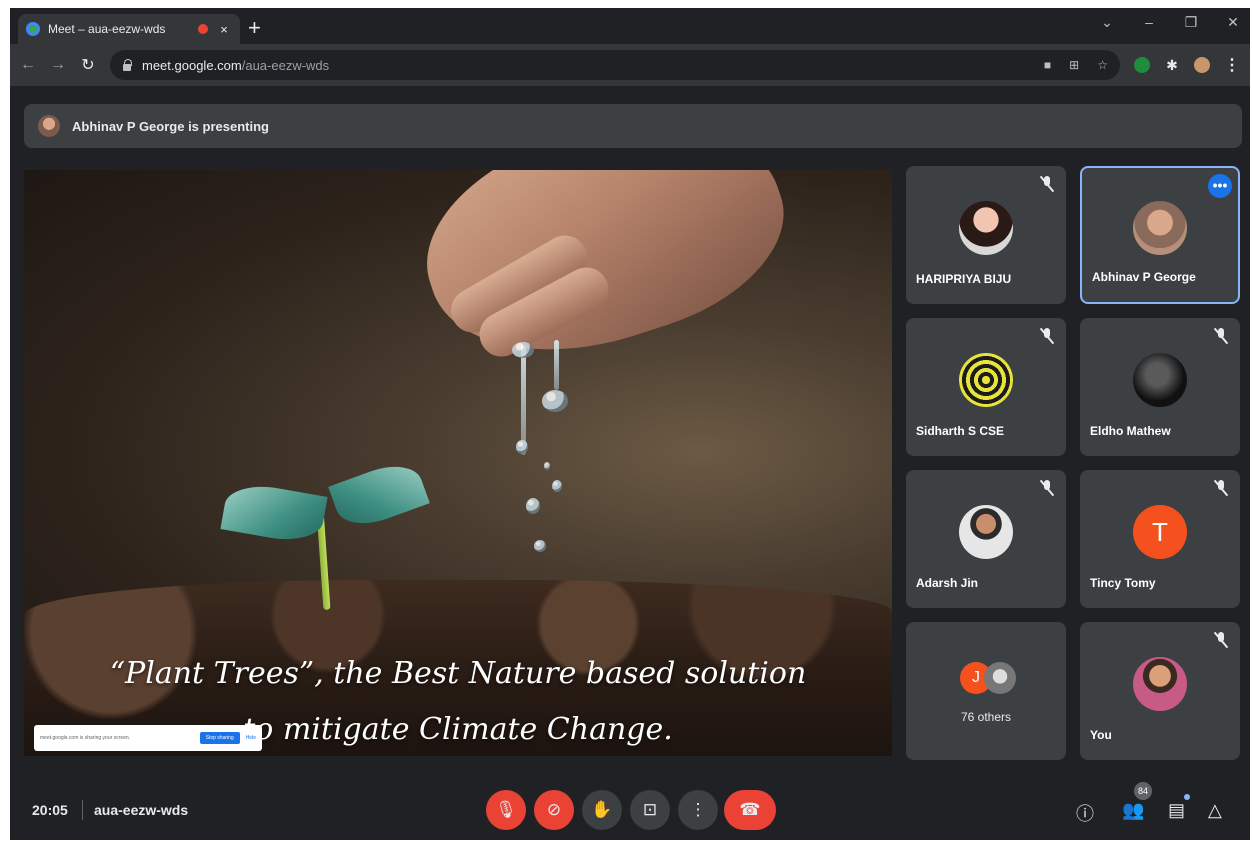 This screenshot has height=841, width=1252. What do you see at coordinates (107, 29) in the screenshot?
I see `tab-title: Meet – aua-eezw-wds` at bounding box center [107, 29].